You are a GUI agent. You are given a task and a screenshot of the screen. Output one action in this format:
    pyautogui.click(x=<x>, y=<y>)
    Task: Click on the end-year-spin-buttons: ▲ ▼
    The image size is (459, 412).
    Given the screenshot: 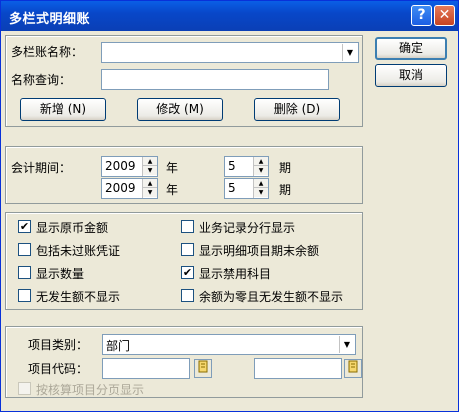 What is the action you would take?
    pyautogui.click(x=149, y=188)
    